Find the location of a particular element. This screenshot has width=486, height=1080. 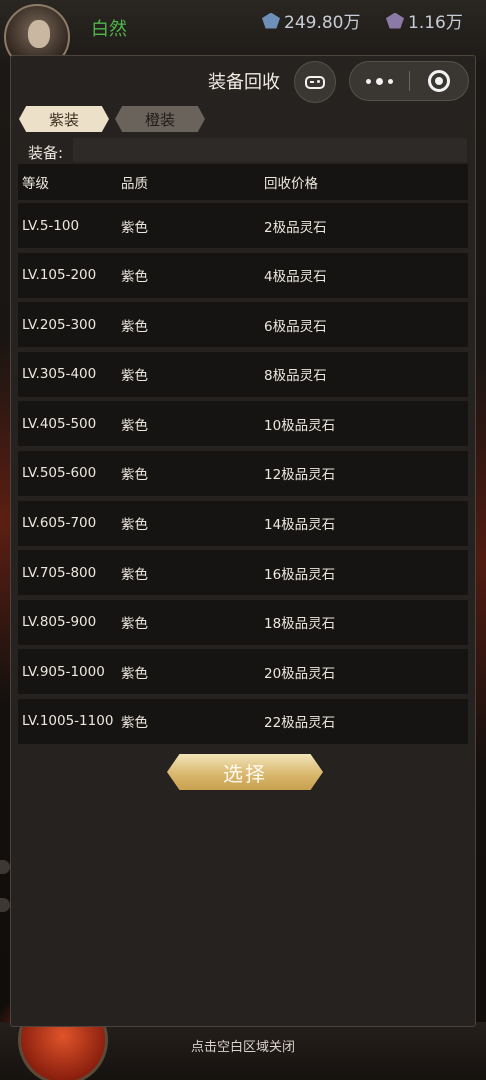

gamepad-icon is located at coordinates (315, 82).